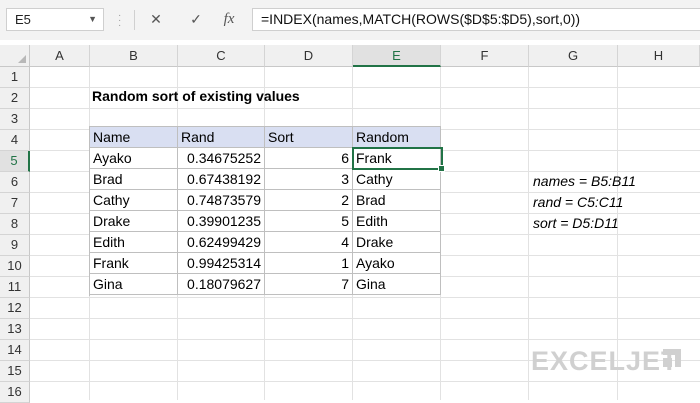  Describe the element at coordinates (134, 137) in the screenshot. I see `table-header-name: Name` at that location.